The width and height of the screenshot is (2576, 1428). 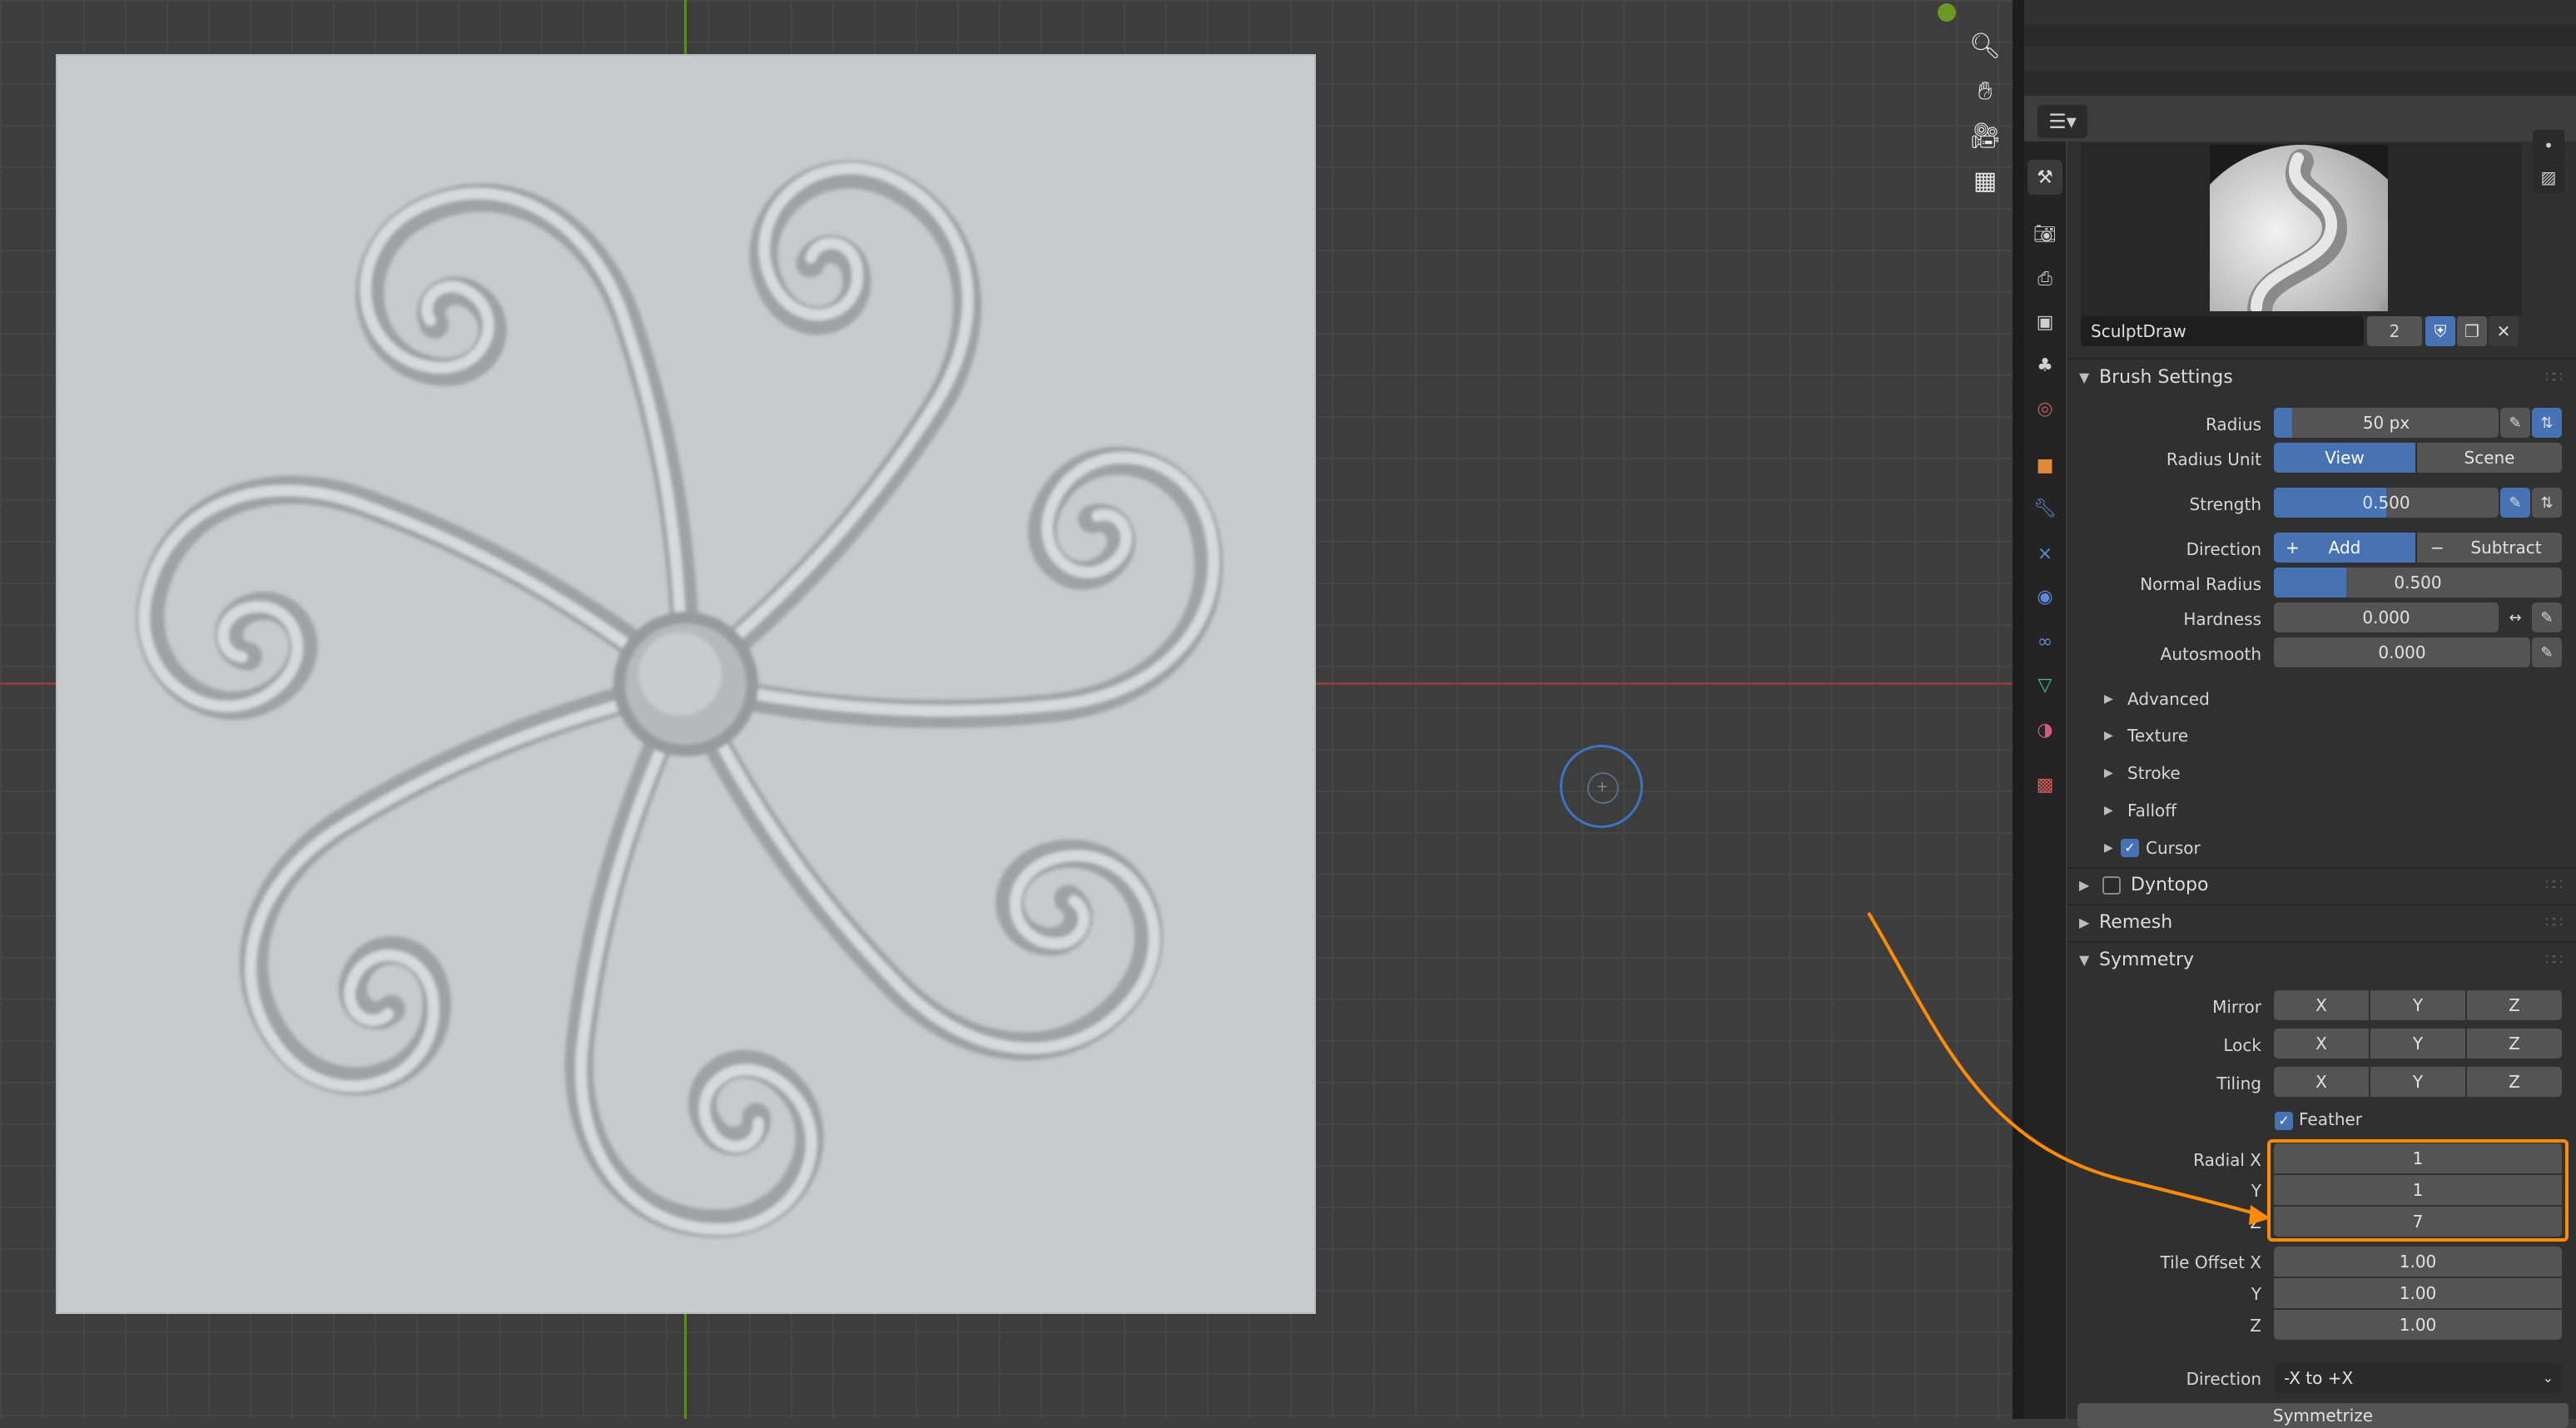 What do you see at coordinates (2045, 596) in the screenshot?
I see `physics-tab-icon: ◉` at bounding box center [2045, 596].